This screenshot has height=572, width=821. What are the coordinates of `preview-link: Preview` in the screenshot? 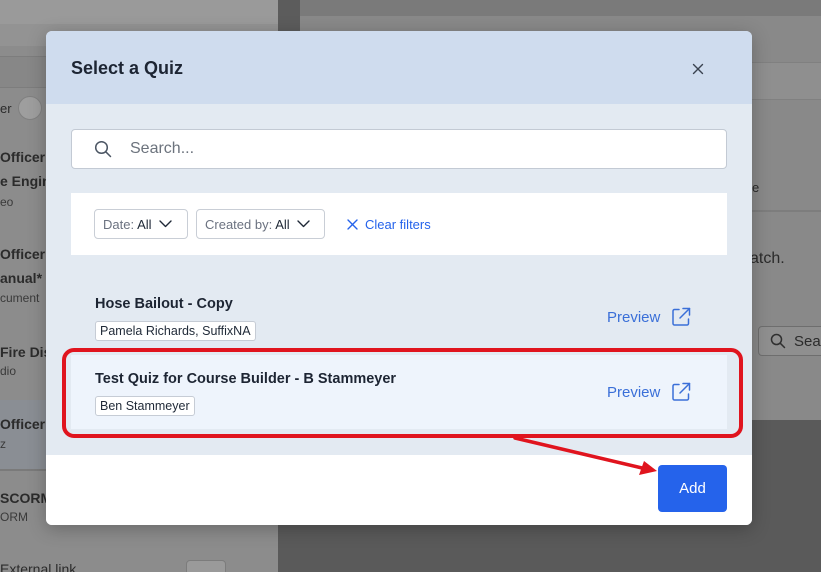 It's located at (649, 317).